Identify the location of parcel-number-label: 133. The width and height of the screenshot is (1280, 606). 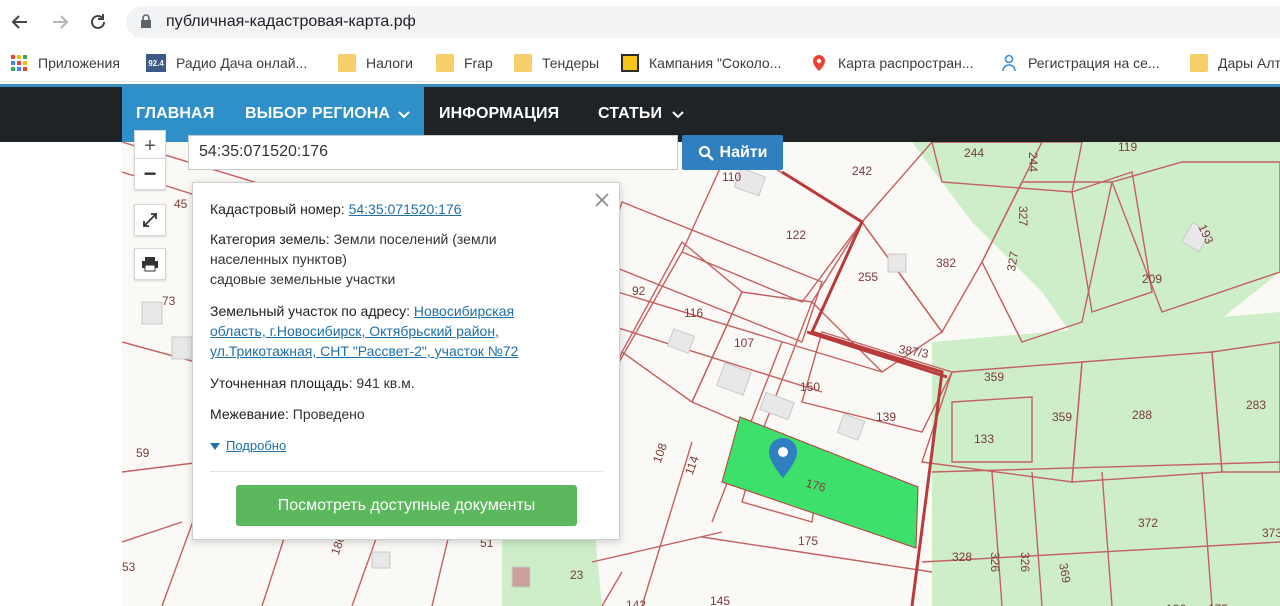
(984, 439).